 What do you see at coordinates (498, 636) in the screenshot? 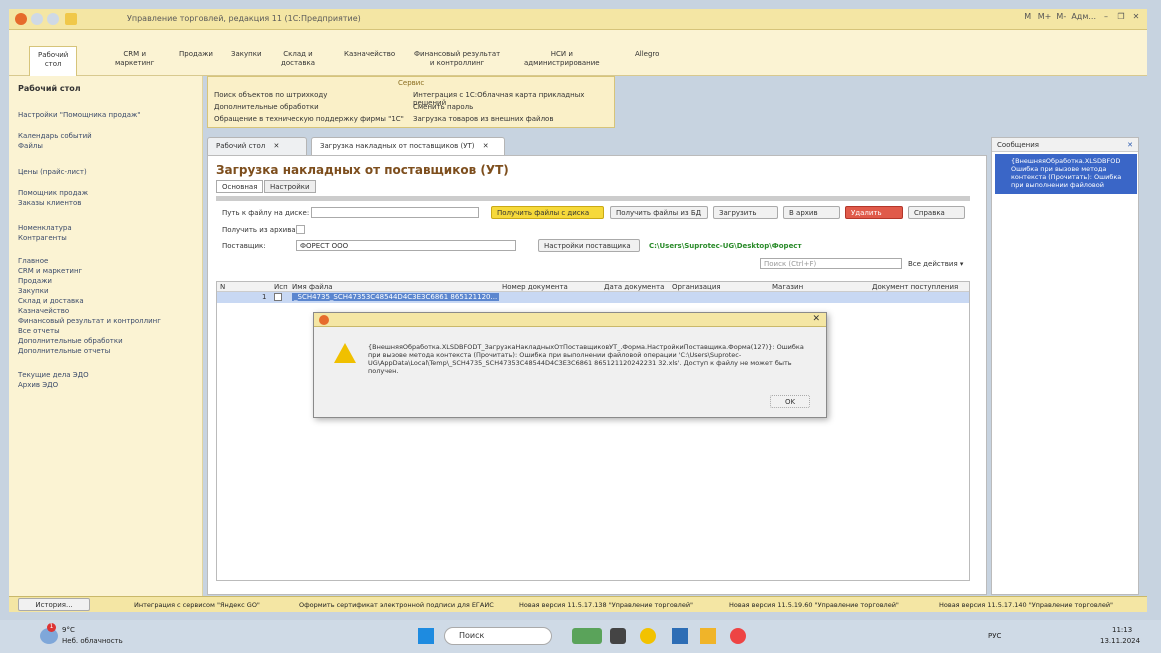
I see `taskbar-search: Поиск` at bounding box center [498, 636].